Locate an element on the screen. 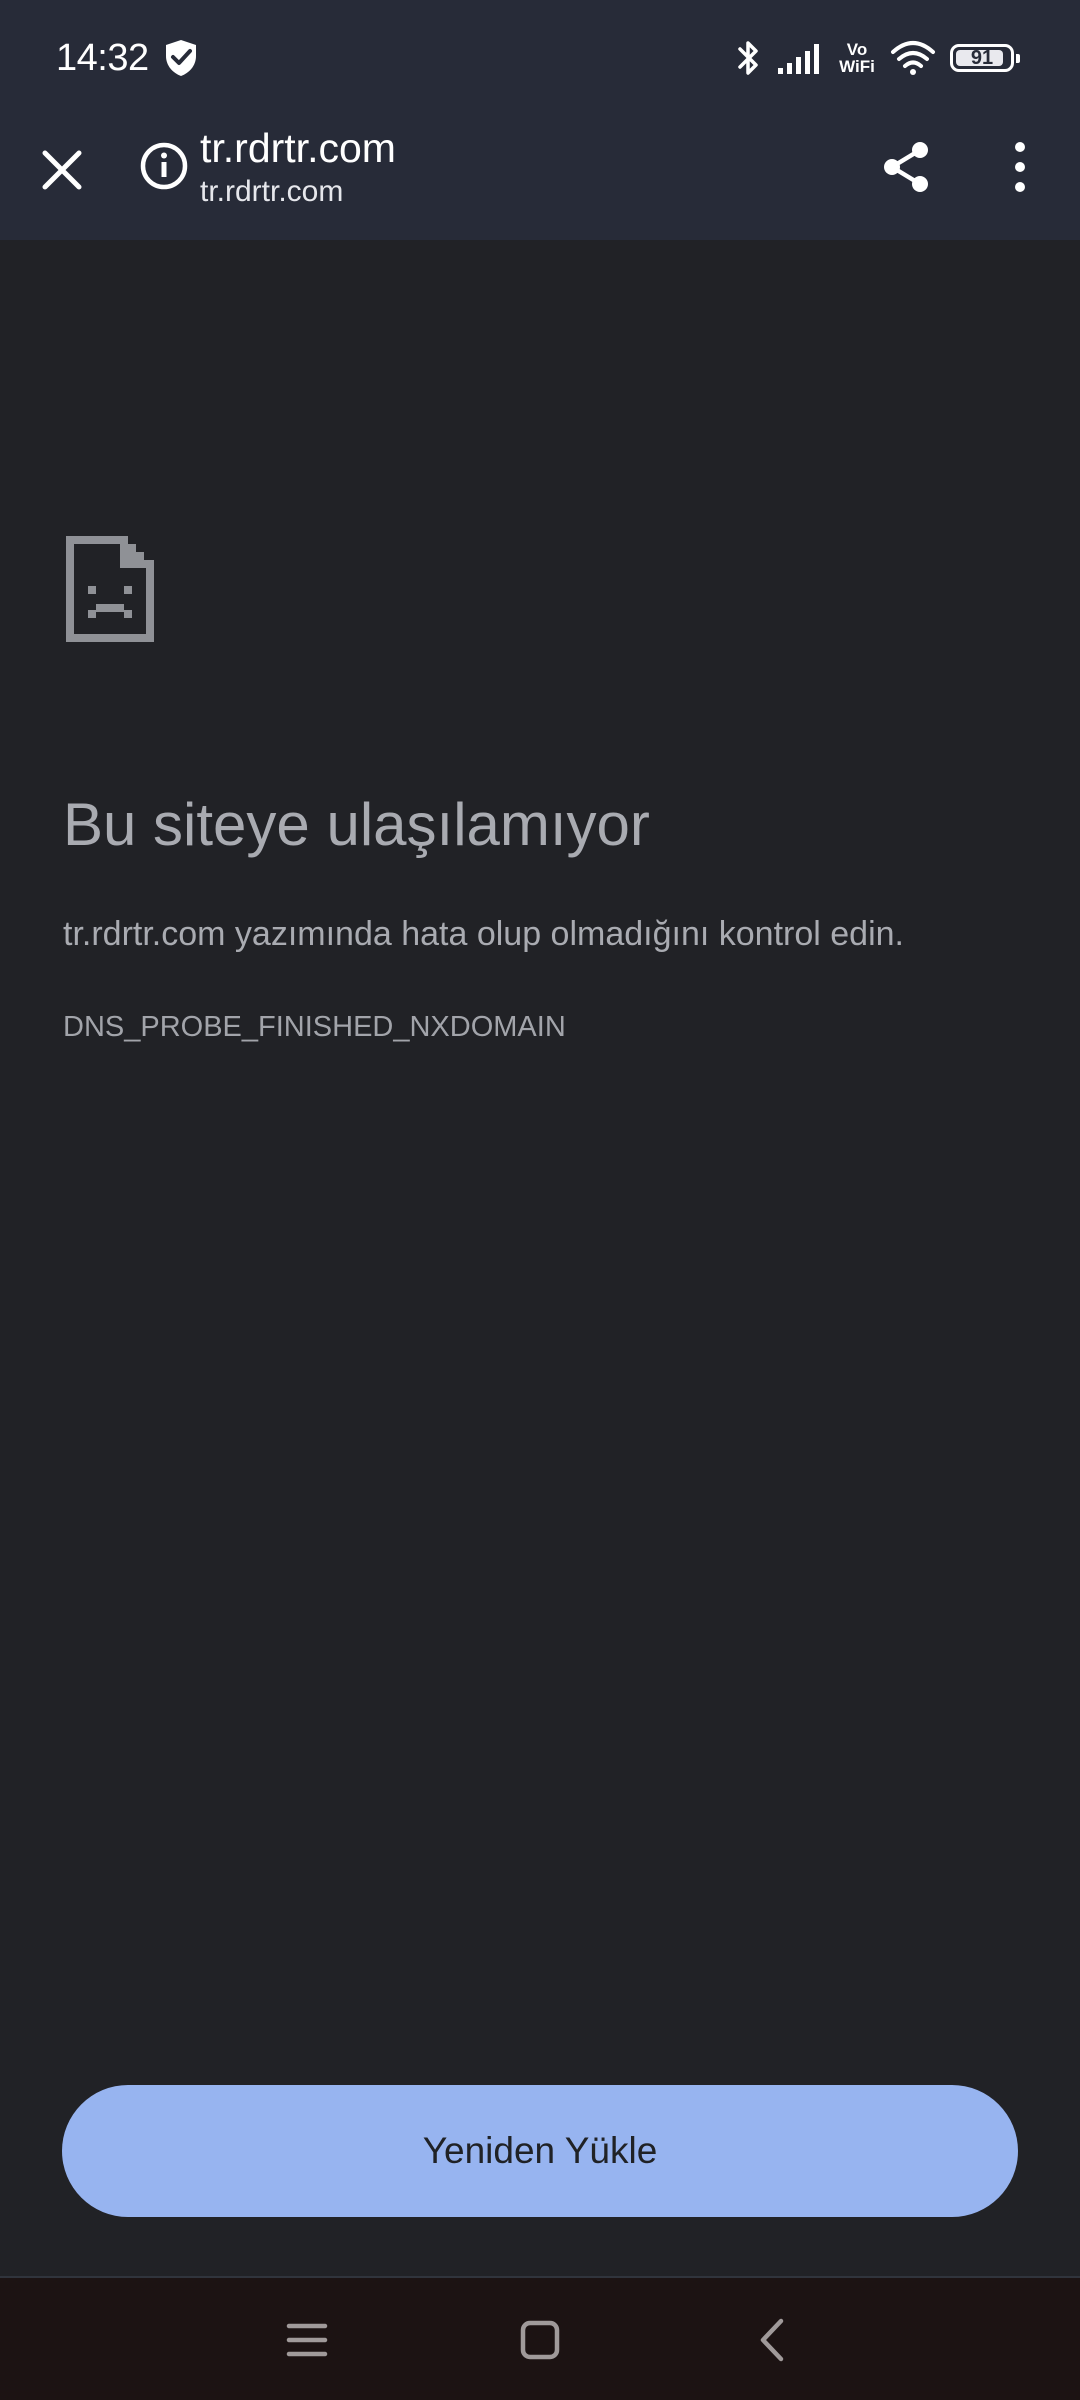 Image resolution: width=1080 pixels, height=2400 pixels. page-url: tr.rdrtr.com is located at coordinates (272, 191).